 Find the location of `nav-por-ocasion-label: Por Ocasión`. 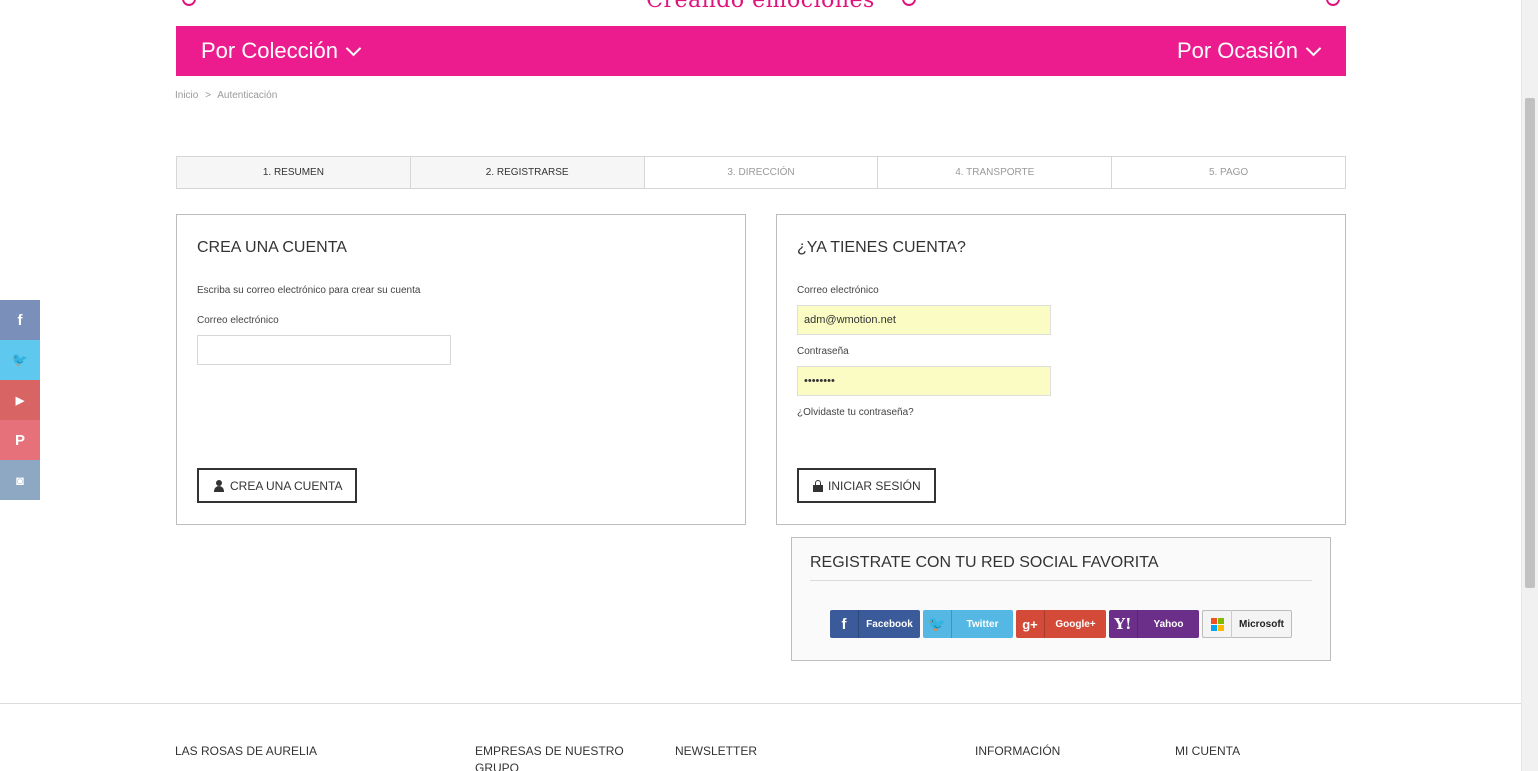

nav-por-ocasion-label: Por Ocasión is located at coordinates (1237, 50).